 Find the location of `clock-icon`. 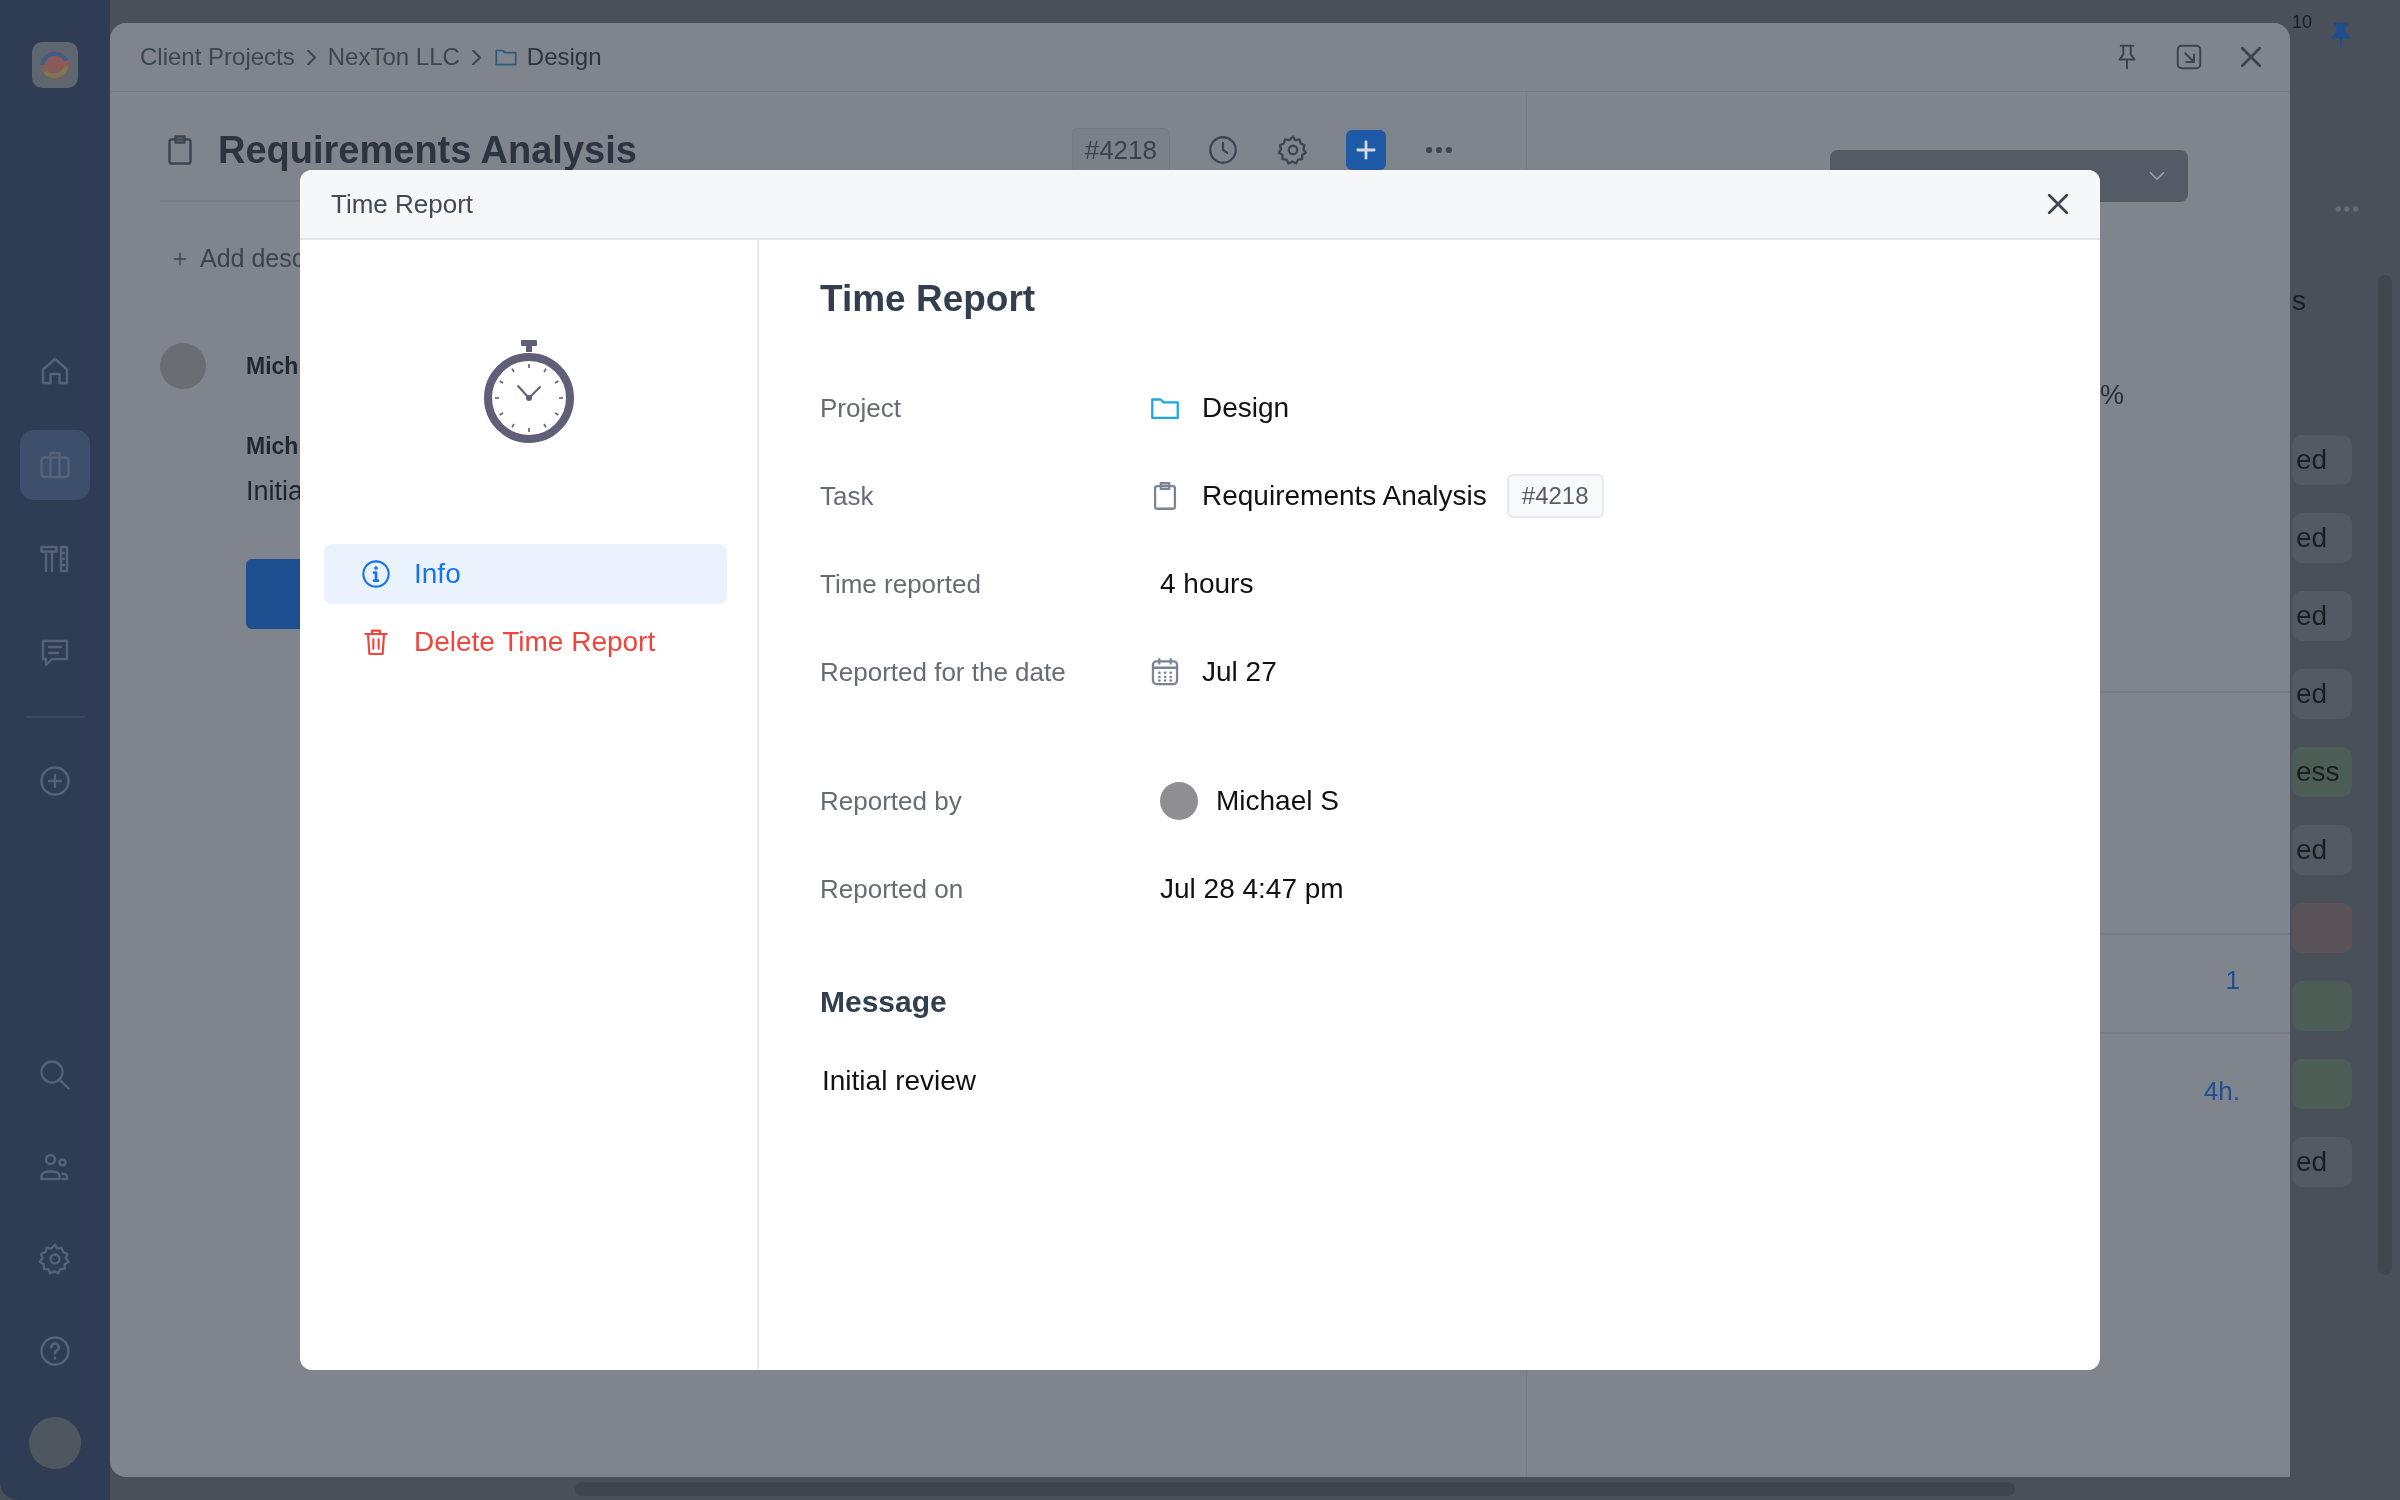

clock-icon is located at coordinates (1223, 150).